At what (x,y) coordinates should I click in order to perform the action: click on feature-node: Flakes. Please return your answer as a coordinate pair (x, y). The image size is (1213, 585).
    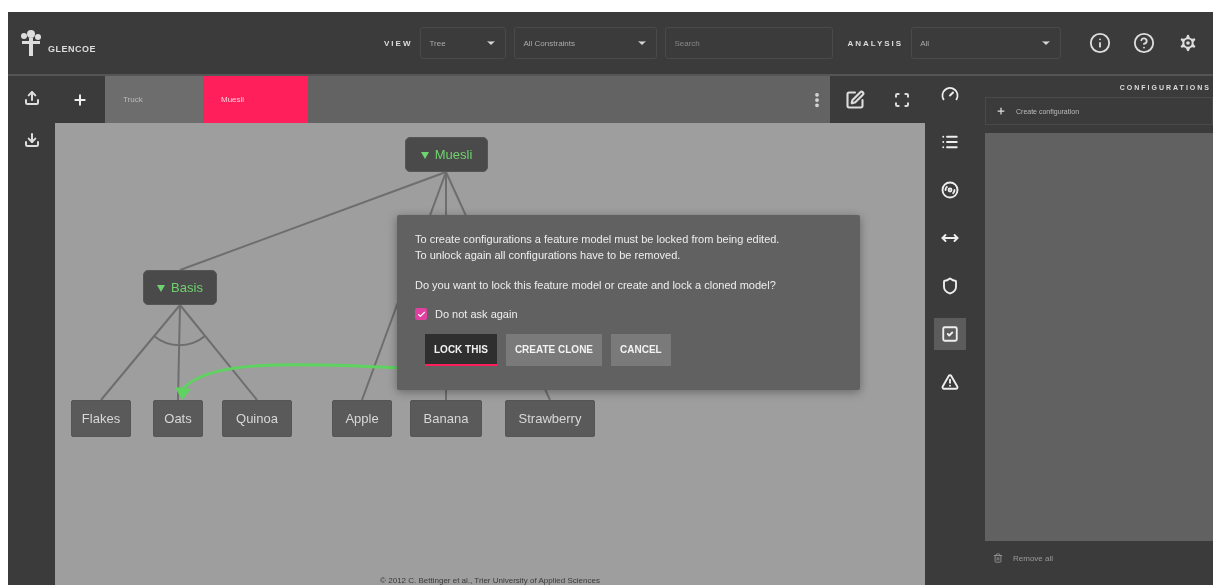
    Looking at the image, I should click on (101, 418).